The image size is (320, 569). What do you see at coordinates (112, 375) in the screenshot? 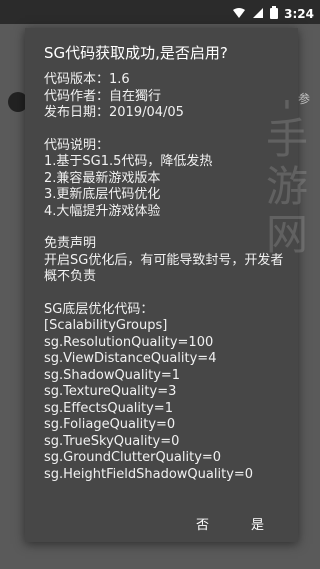
I see `code-line: sg.ShadowQuality=1` at bounding box center [112, 375].